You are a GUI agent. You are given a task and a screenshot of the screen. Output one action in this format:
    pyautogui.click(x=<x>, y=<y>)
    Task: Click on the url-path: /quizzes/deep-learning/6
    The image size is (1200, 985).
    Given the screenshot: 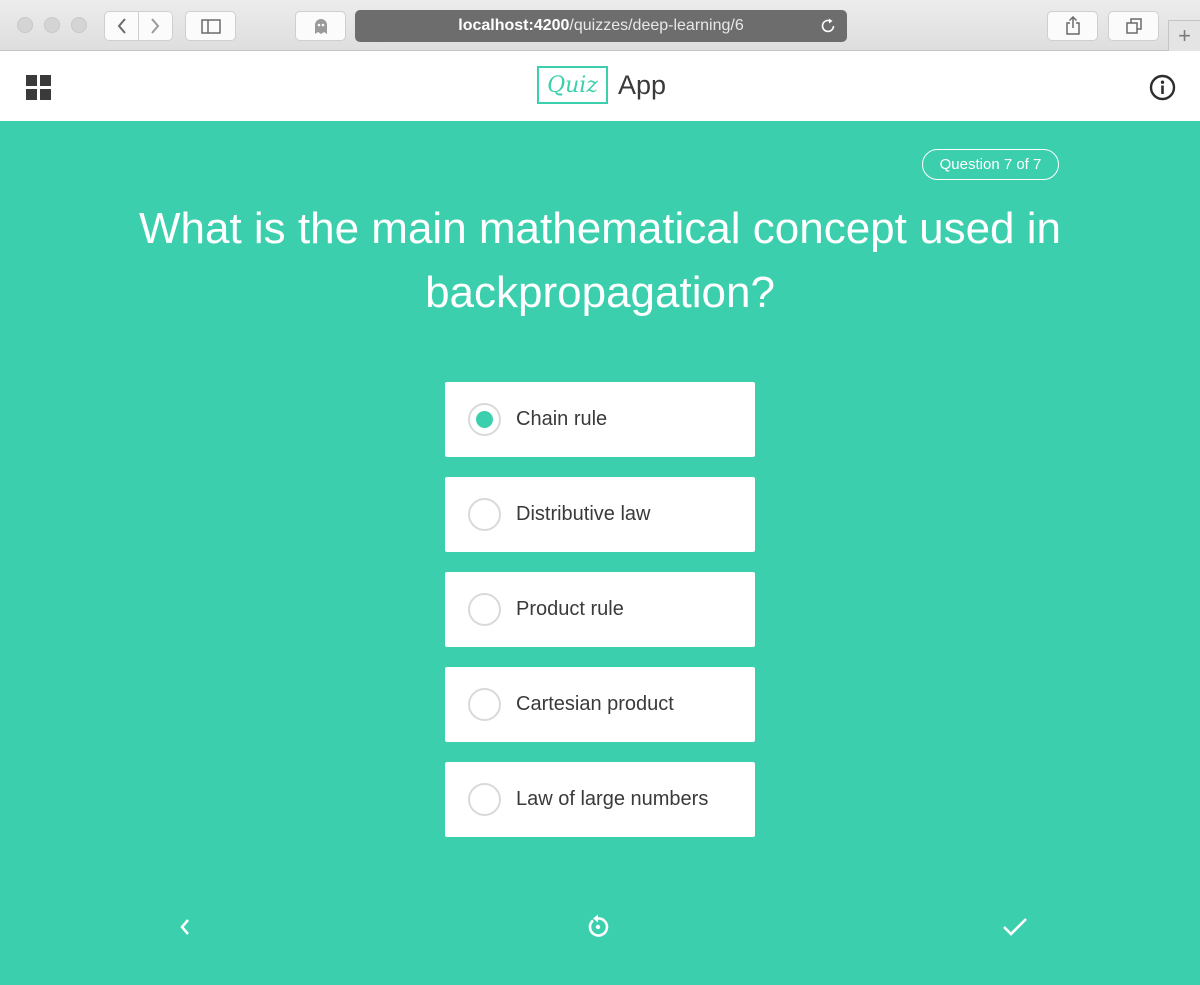 What is the action you would take?
    pyautogui.click(x=656, y=25)
    